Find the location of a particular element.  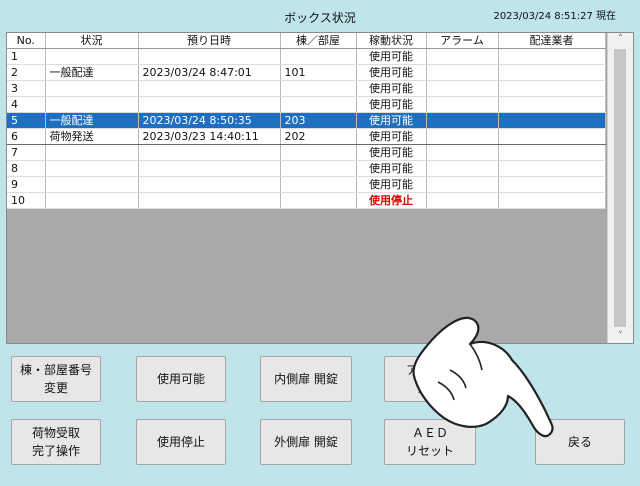

room-change-button: 棟・部屋番号 変更 is located at coordinates (56, 379).